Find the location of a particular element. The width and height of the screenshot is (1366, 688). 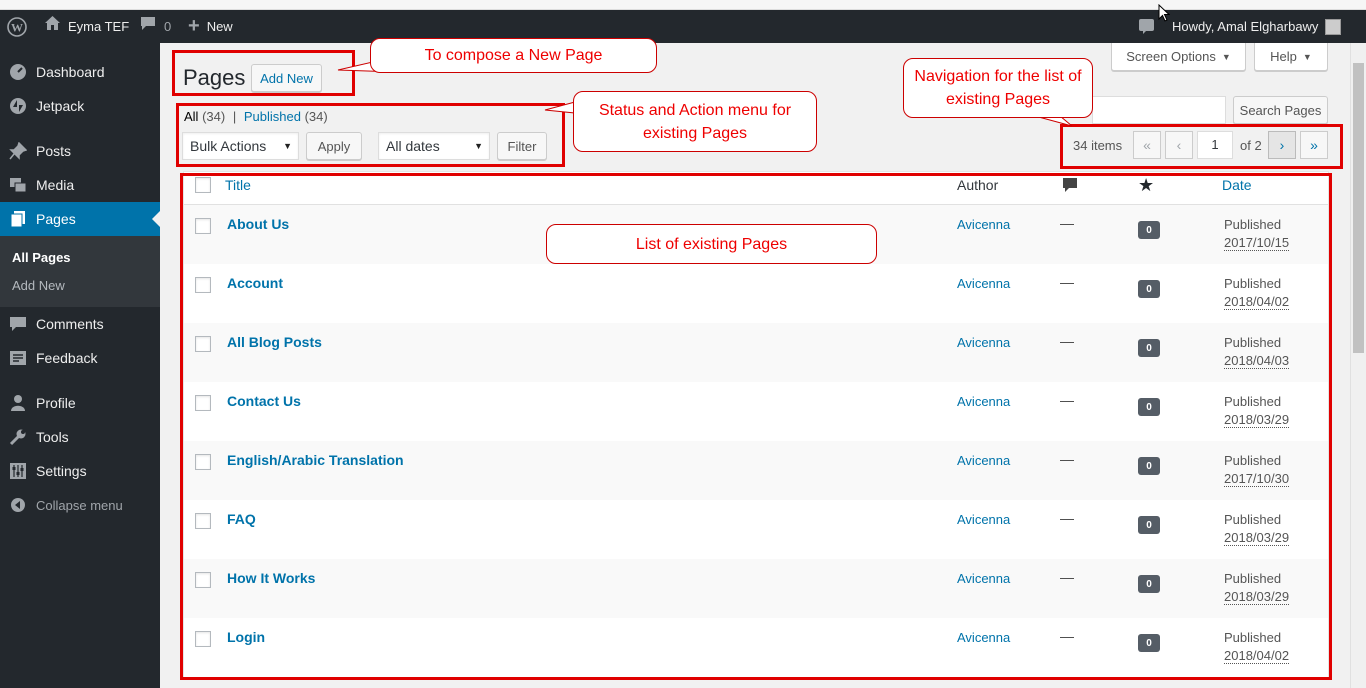

select-all-checkbox is located at coordinates (203, 185).